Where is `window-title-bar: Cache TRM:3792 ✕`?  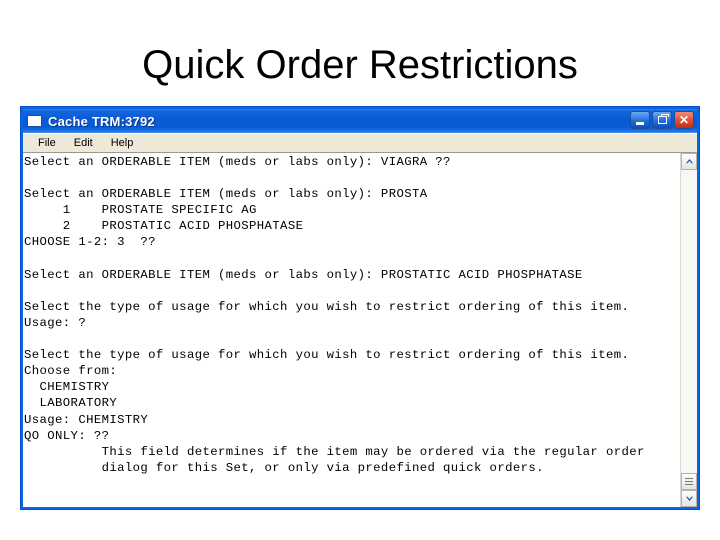
window-title-bar: Cache TRM:3792 ✕ is located at coordinates (360, 121).